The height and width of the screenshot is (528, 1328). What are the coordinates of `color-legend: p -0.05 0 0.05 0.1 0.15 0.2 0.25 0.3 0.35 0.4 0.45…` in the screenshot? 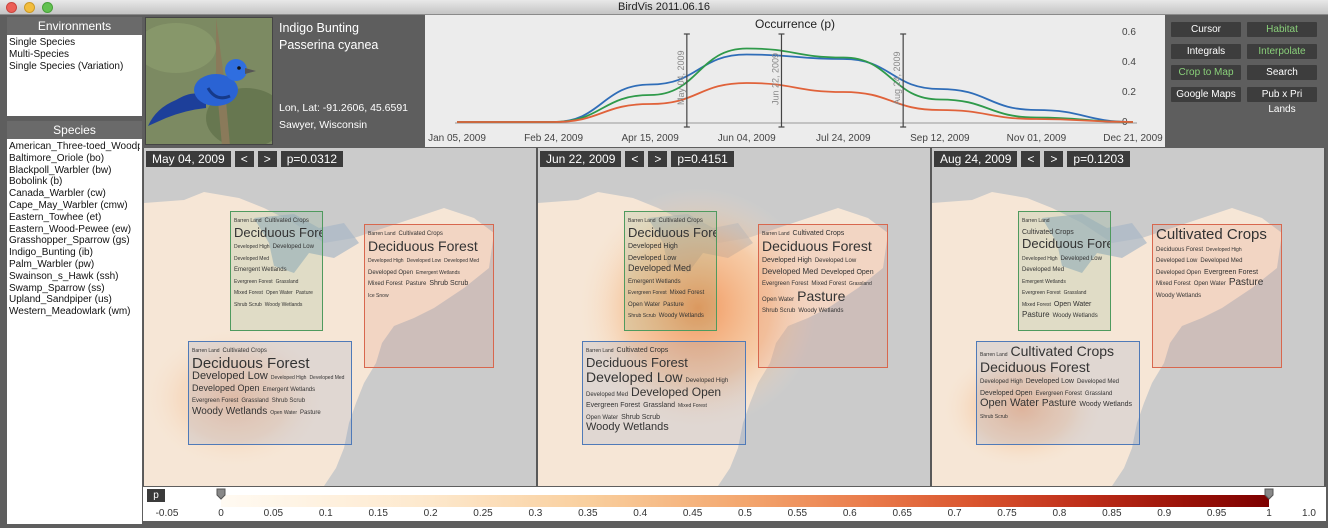 It's located at (734, 504).